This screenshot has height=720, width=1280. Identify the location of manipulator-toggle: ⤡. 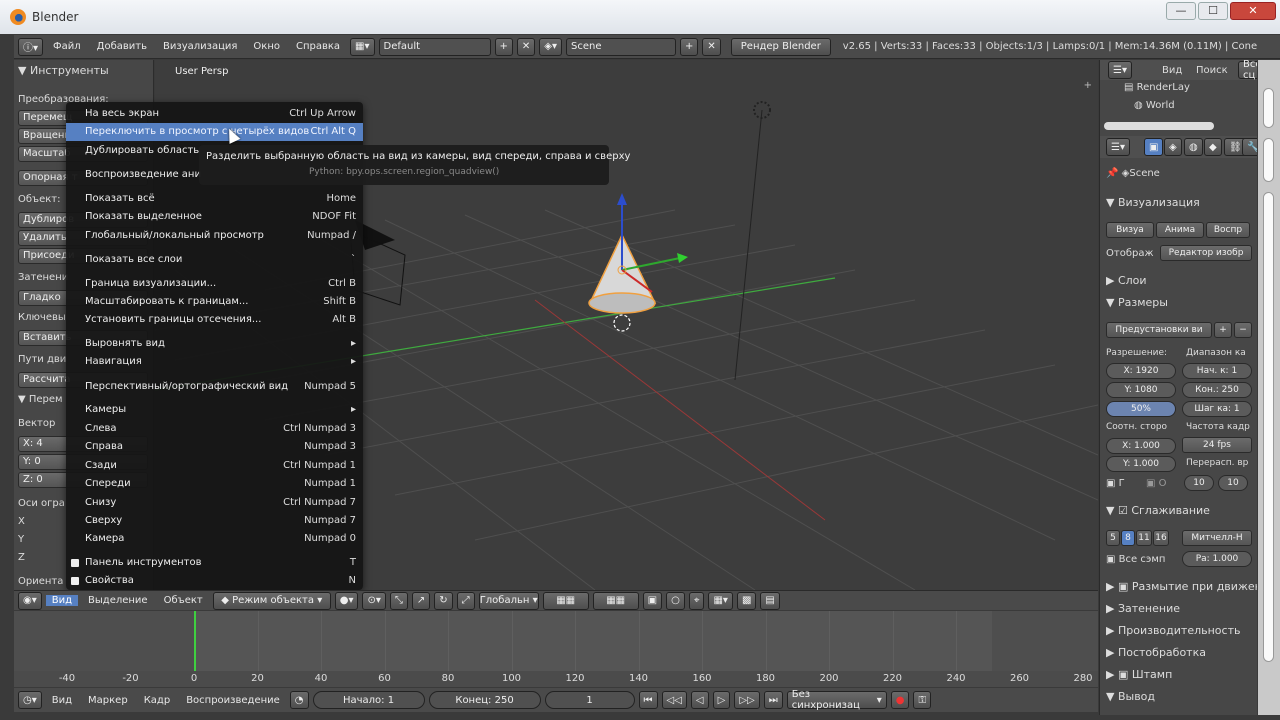
(398, 600).